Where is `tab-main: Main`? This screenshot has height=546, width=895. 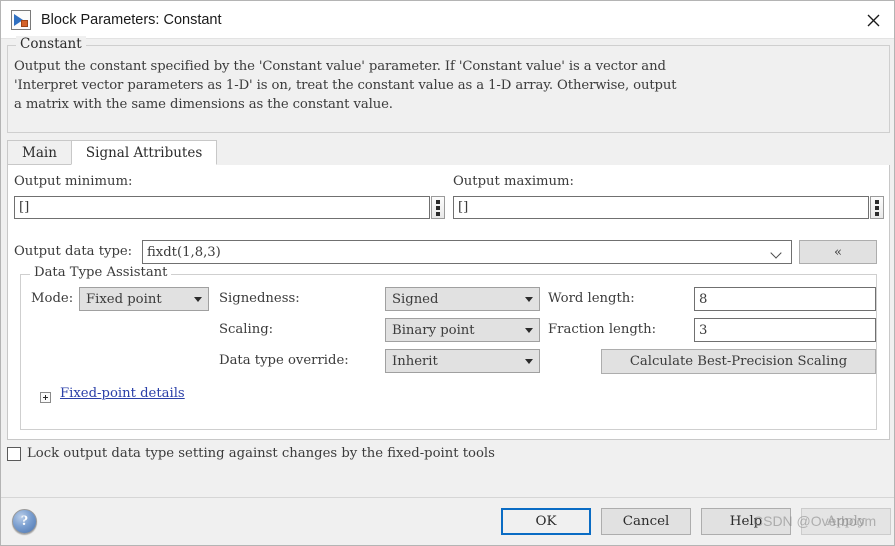
tab-main: Main is located at coordinates (39, 152).